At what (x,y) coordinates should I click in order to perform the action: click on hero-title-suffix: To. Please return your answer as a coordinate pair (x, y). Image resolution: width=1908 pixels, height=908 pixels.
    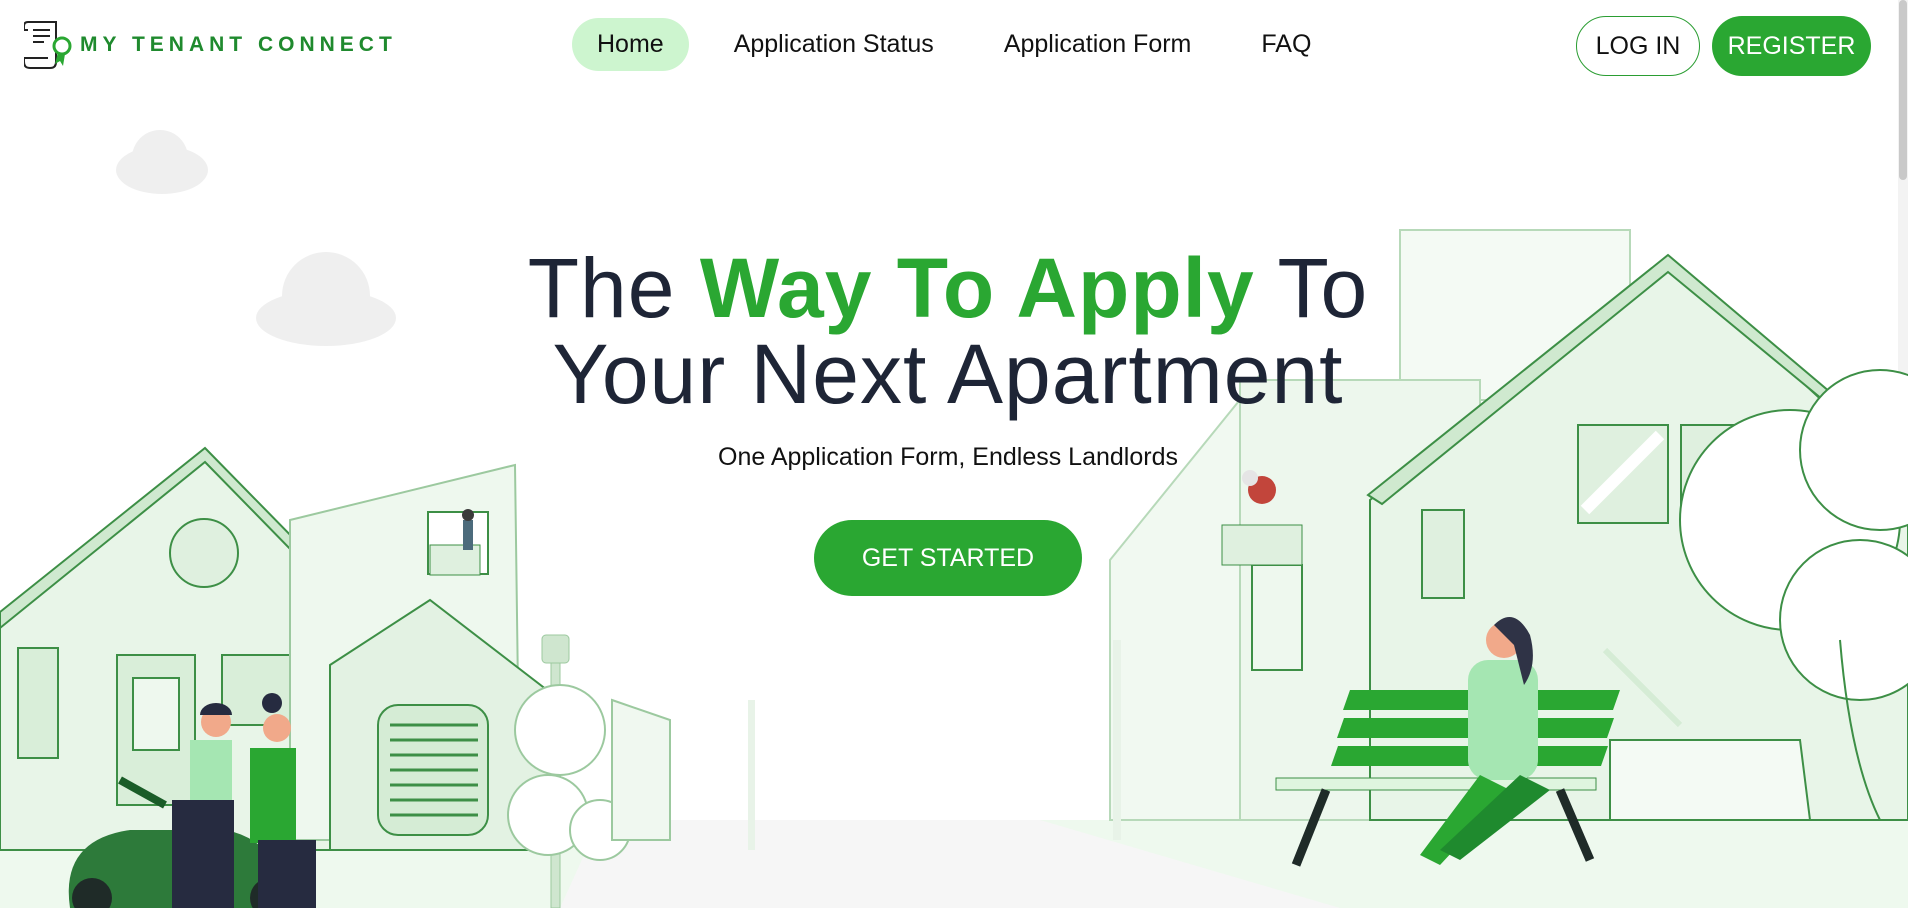
    Looking at the image, I should click on (1311, 288).